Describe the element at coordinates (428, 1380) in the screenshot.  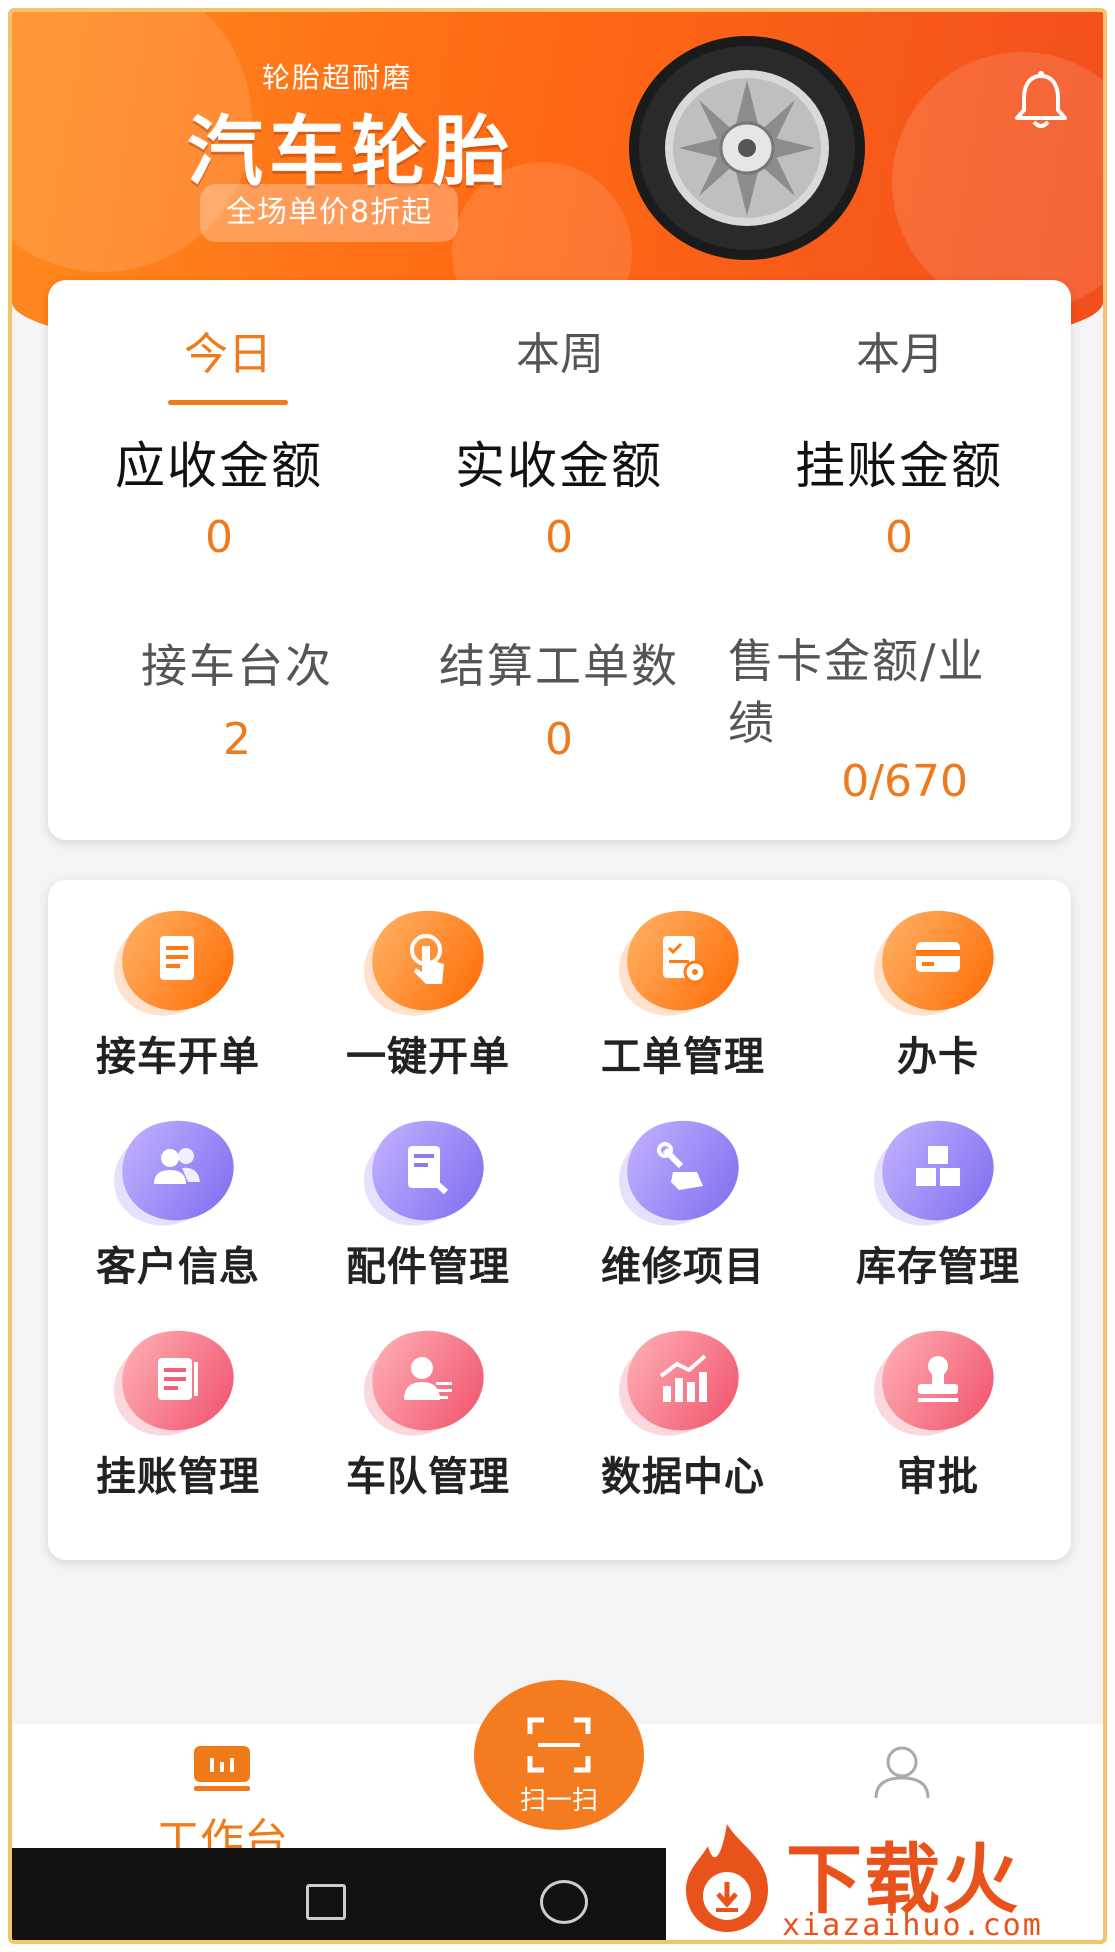
I see `fleet-person-icon` at that location.